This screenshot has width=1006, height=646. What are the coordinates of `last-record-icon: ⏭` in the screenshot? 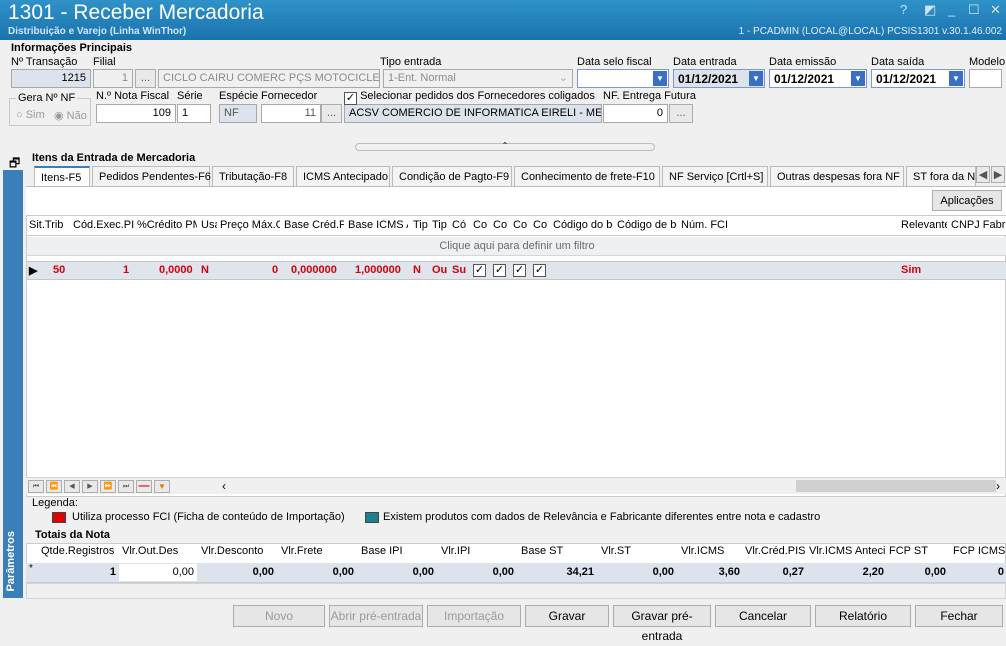 It's located at (126, 486).